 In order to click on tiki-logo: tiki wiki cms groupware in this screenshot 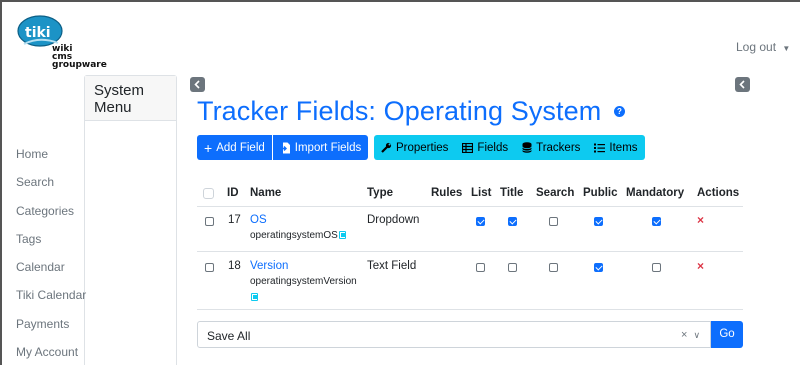, I will do `click(61, 42)`.